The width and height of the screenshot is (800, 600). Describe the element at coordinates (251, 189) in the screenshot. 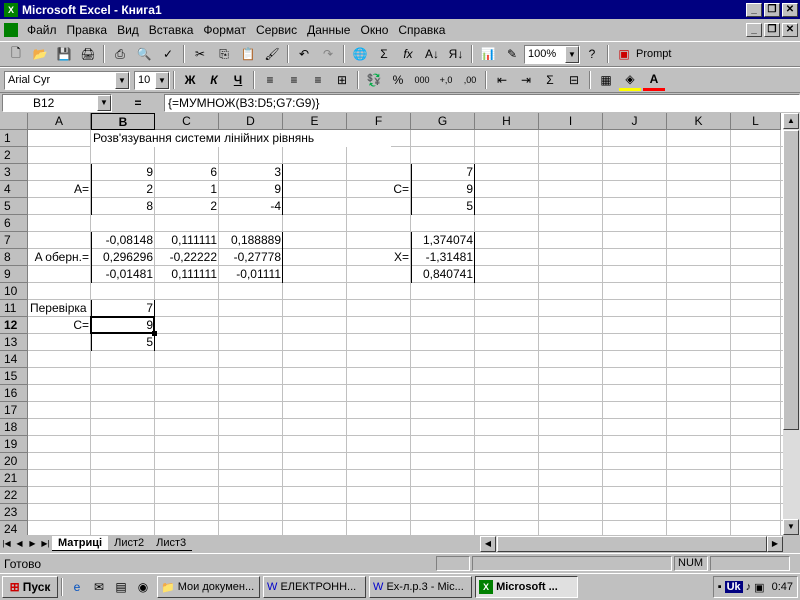

I see `cell-d4: 9` at that location.